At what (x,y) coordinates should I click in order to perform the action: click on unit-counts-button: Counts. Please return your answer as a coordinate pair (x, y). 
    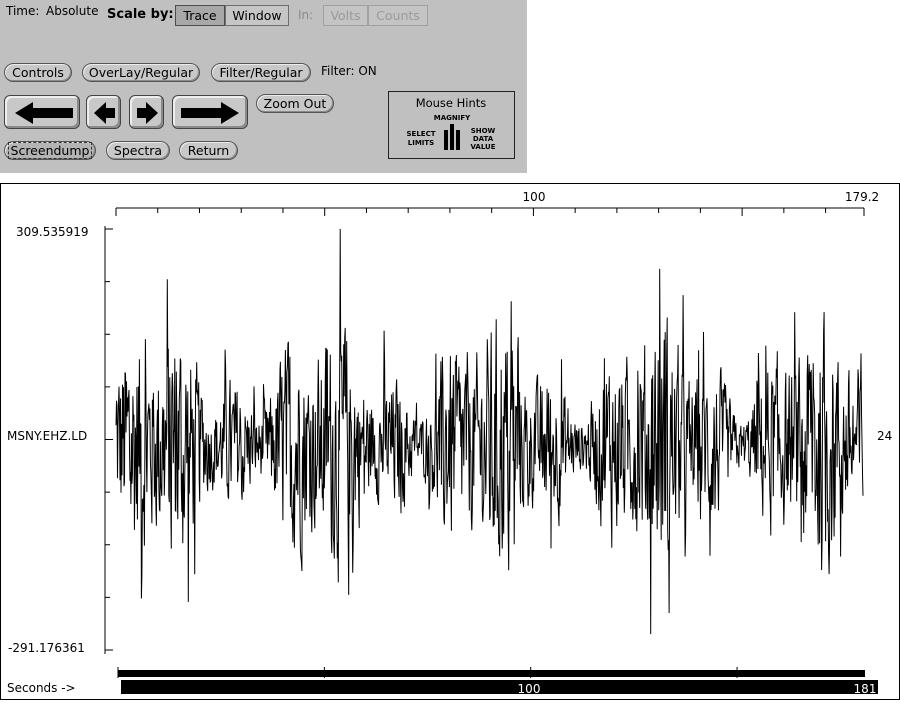
    Looking at the image, I should click on (398, 15).